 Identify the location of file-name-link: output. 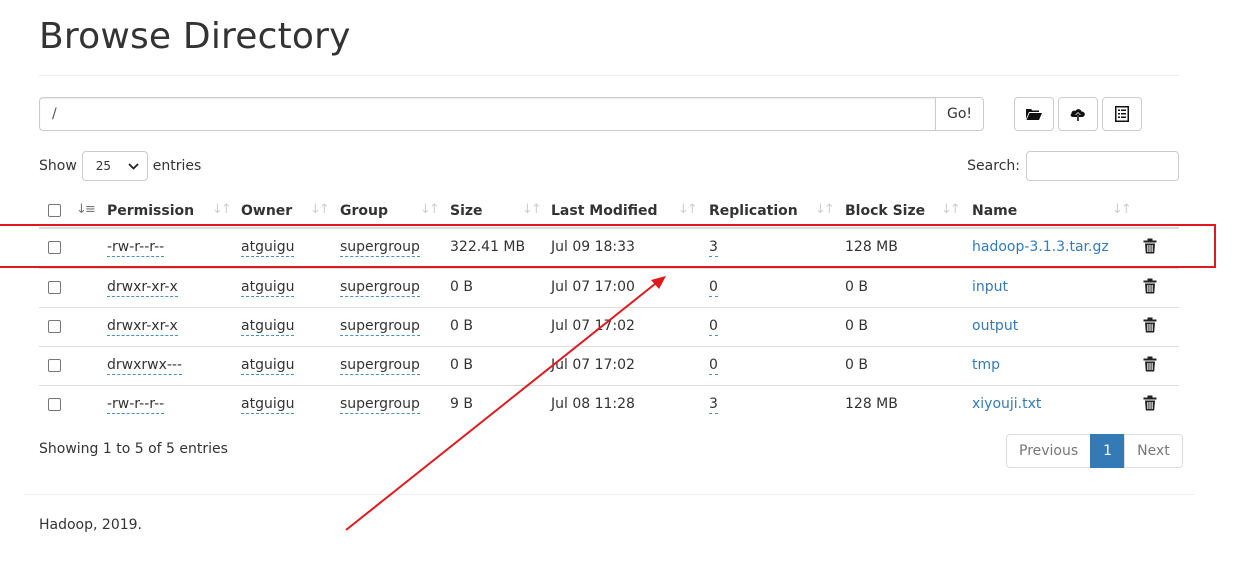
(995, 326).